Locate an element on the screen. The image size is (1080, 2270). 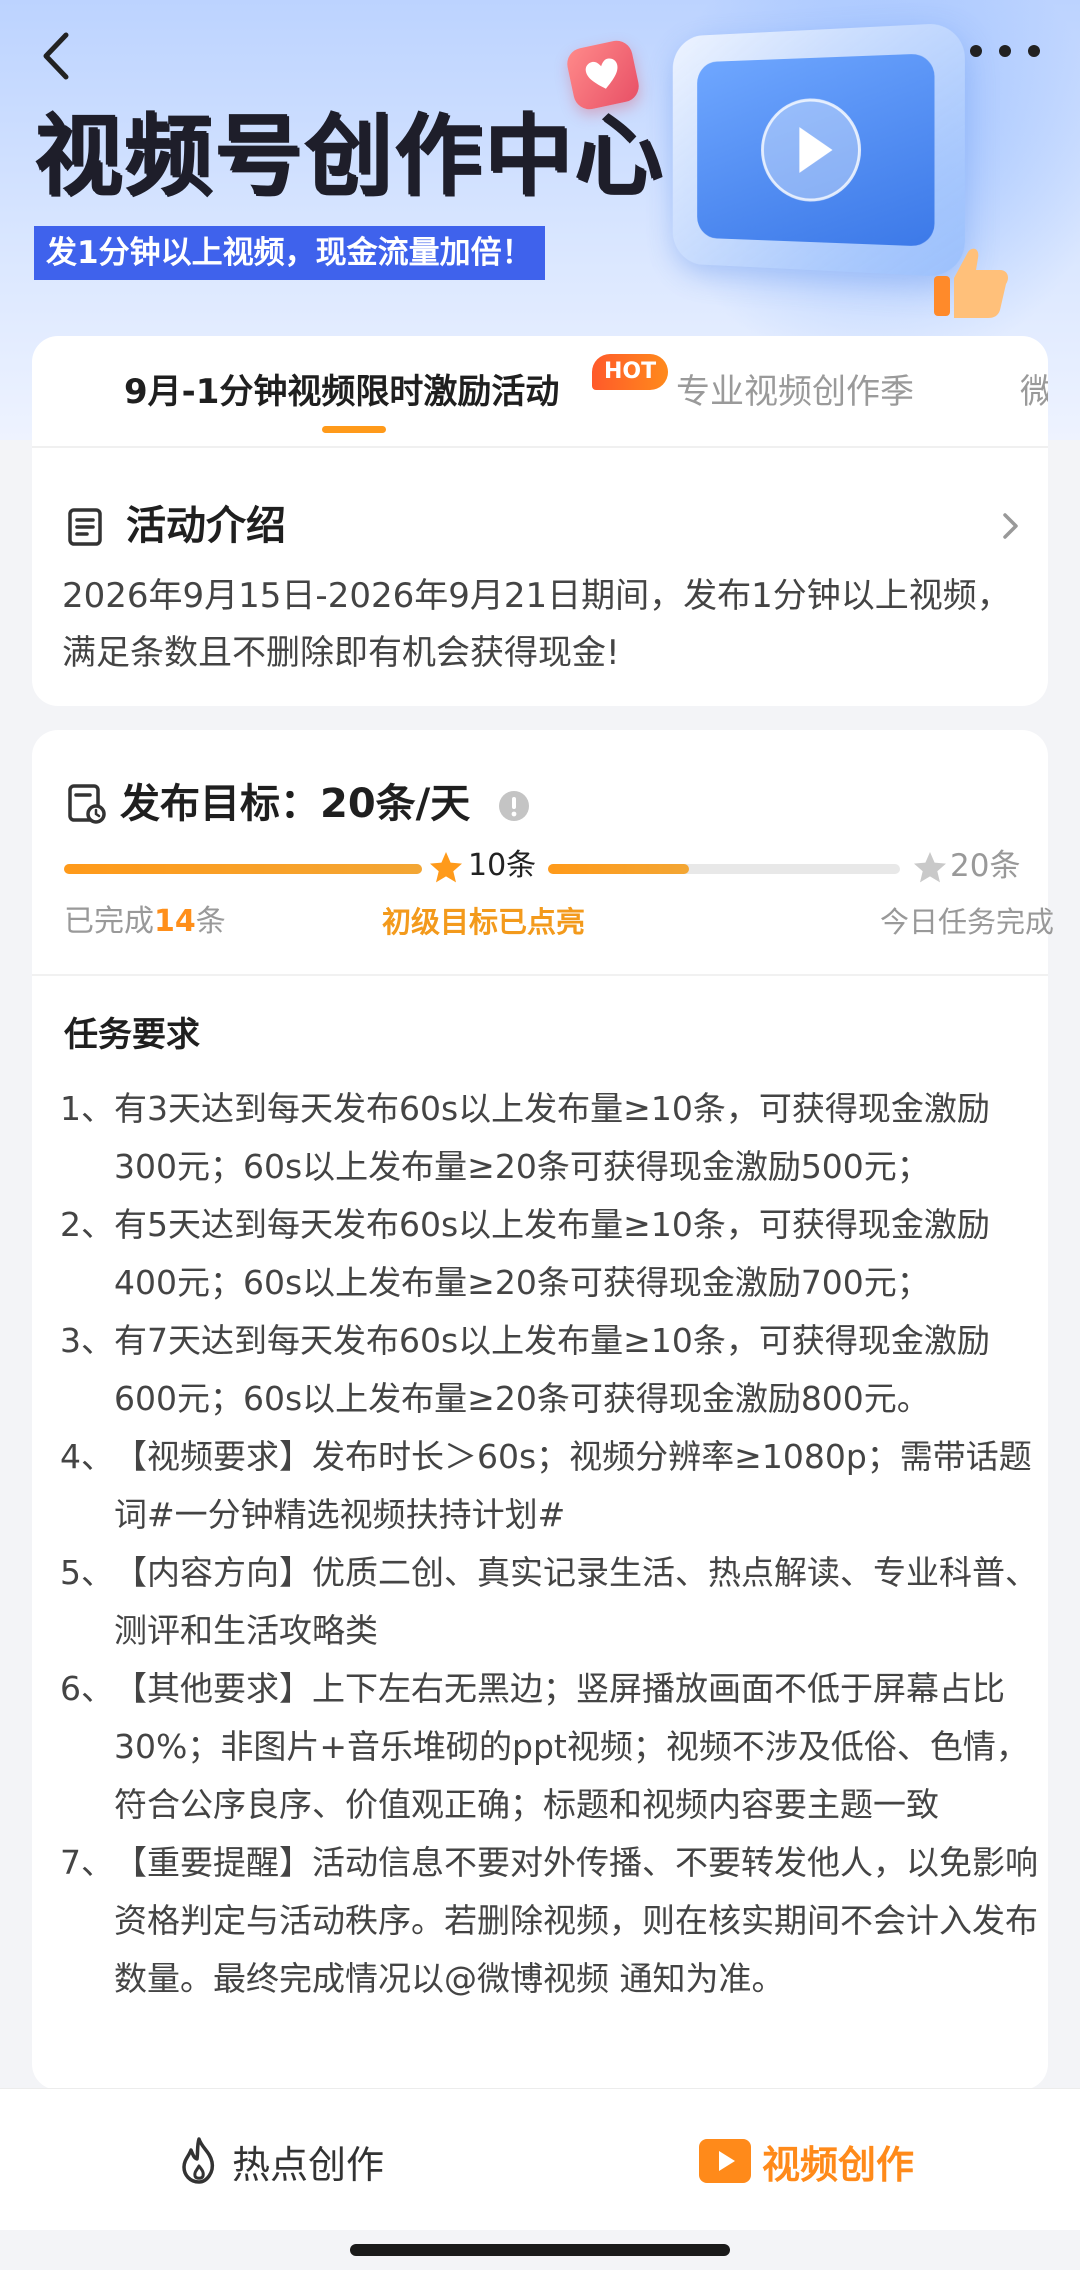
back-button is located at coordinates (55, 56).